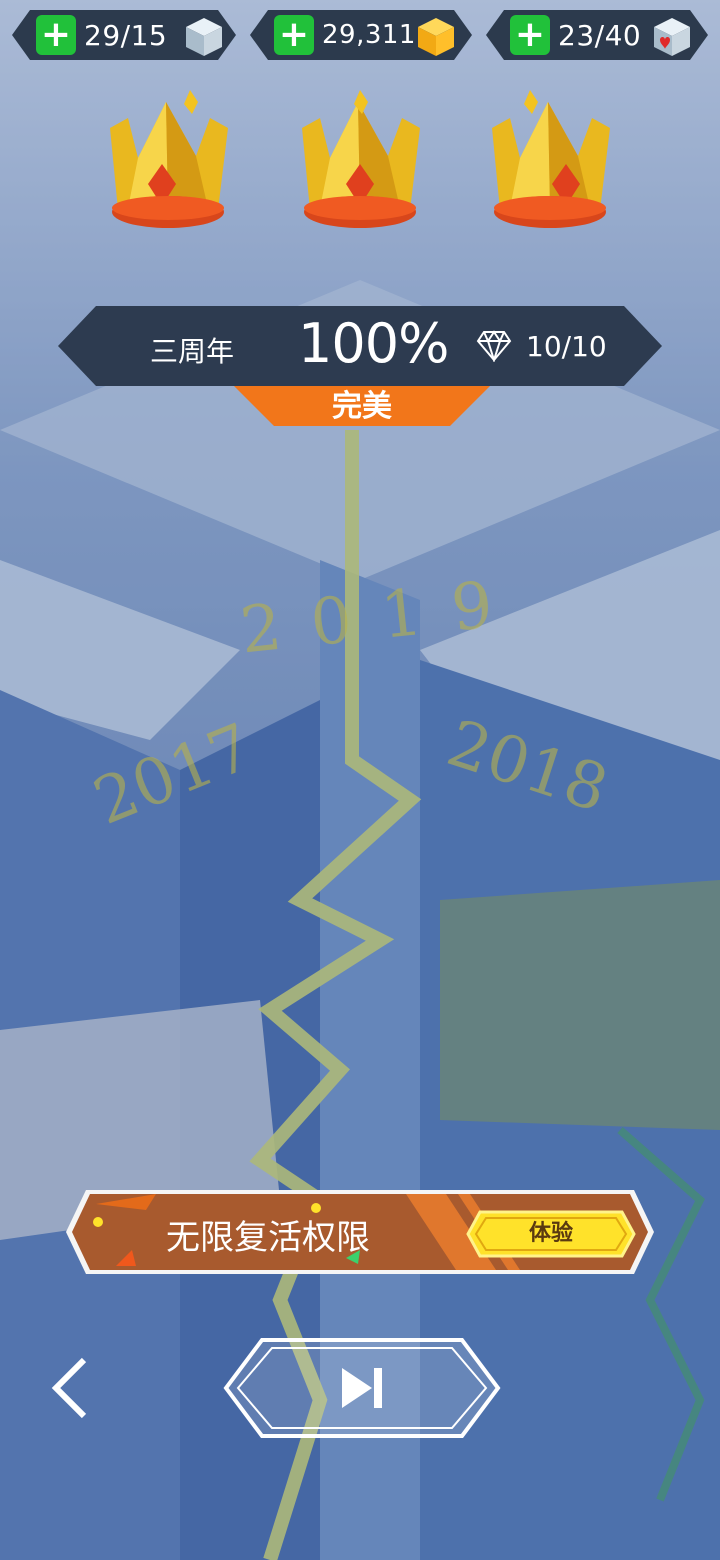 This screenshot has height=1560, width=720. I want to click on stamina-counter: + 29/15, so click(124, 35).